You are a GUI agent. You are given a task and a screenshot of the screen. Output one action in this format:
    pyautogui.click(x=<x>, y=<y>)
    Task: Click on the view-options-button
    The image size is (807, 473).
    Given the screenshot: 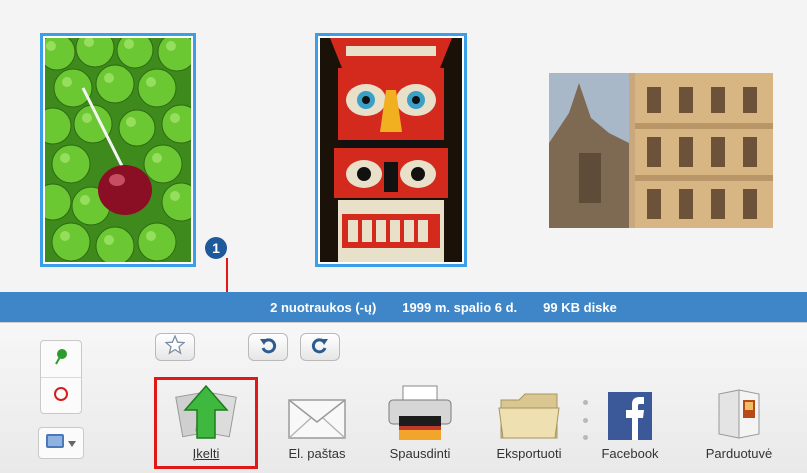 What is the action you would take?
    pyautogui.click(x=61, y=443)
    